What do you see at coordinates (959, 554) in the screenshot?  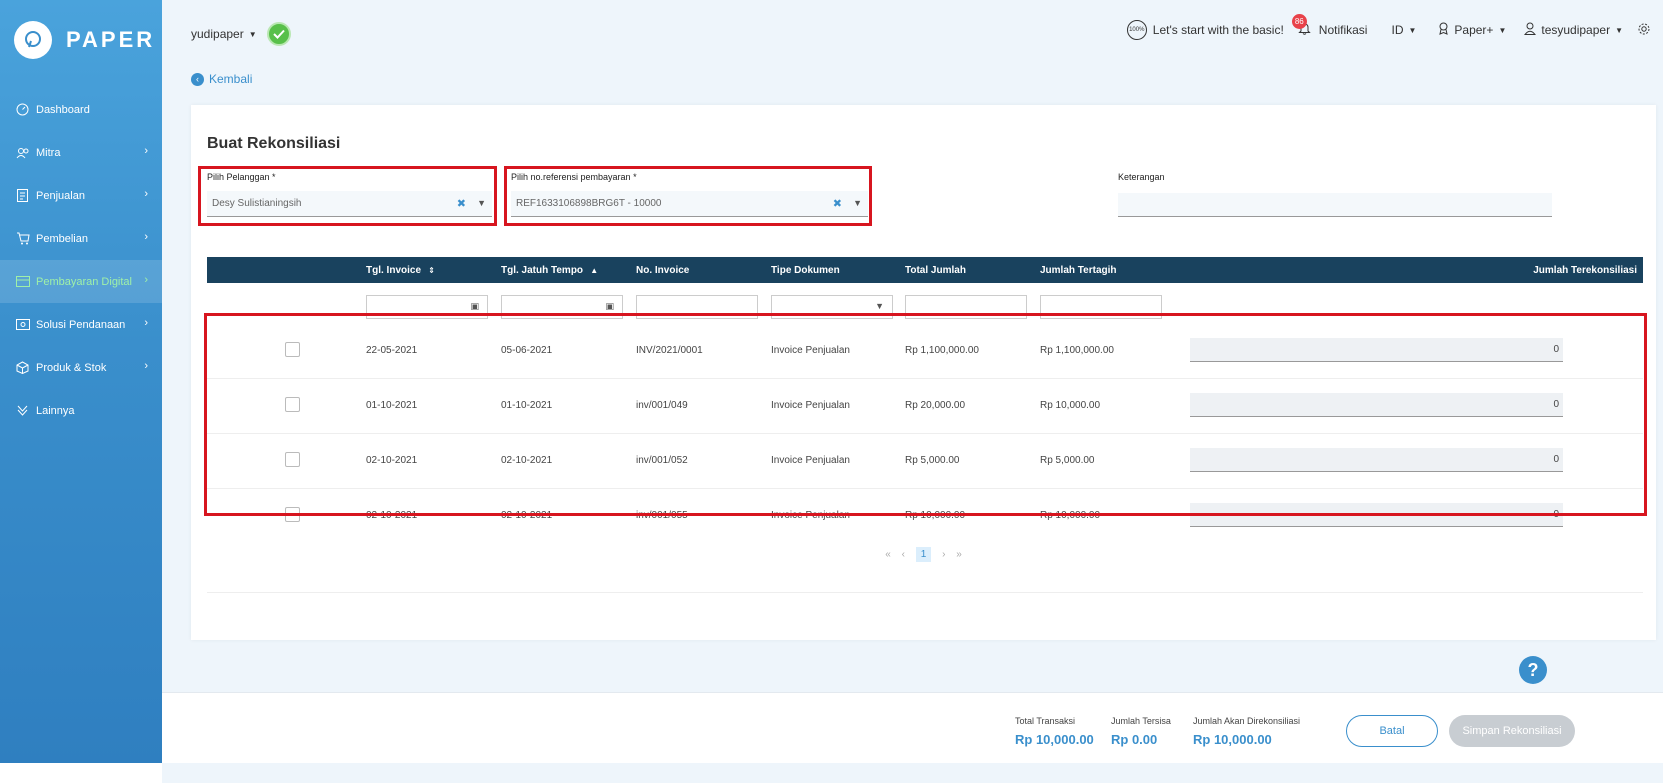 I see `last-page-button: »` at bounding box center [959, 554].